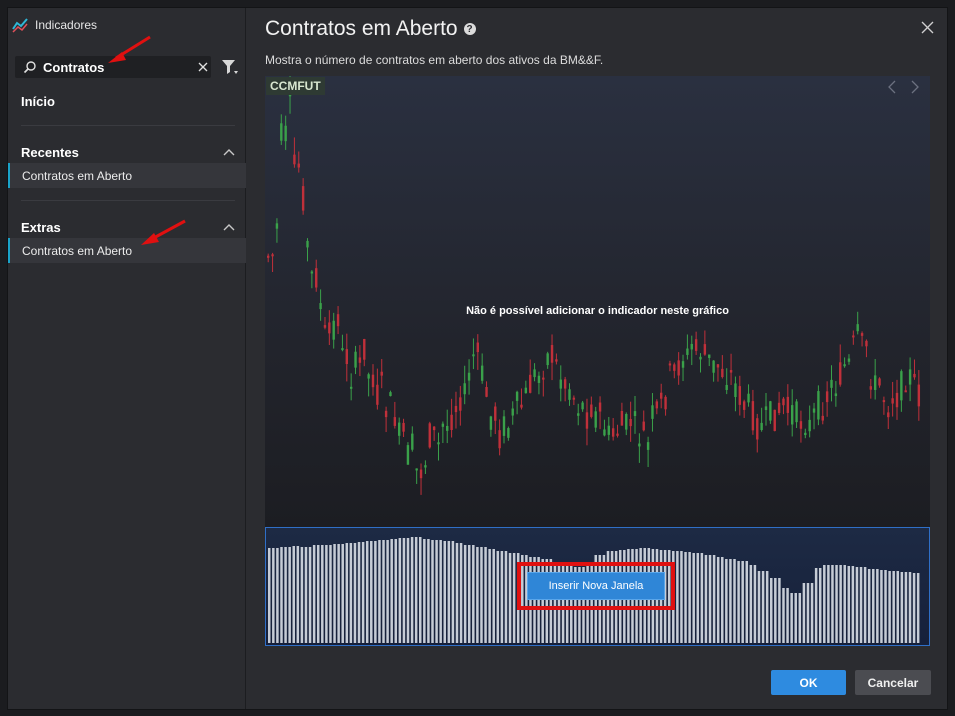  Describe the element at coordinates (127, 175) in the screenshot. I see `sidebar-item-contratos-recentes: Contratos em Aberto` at that location.